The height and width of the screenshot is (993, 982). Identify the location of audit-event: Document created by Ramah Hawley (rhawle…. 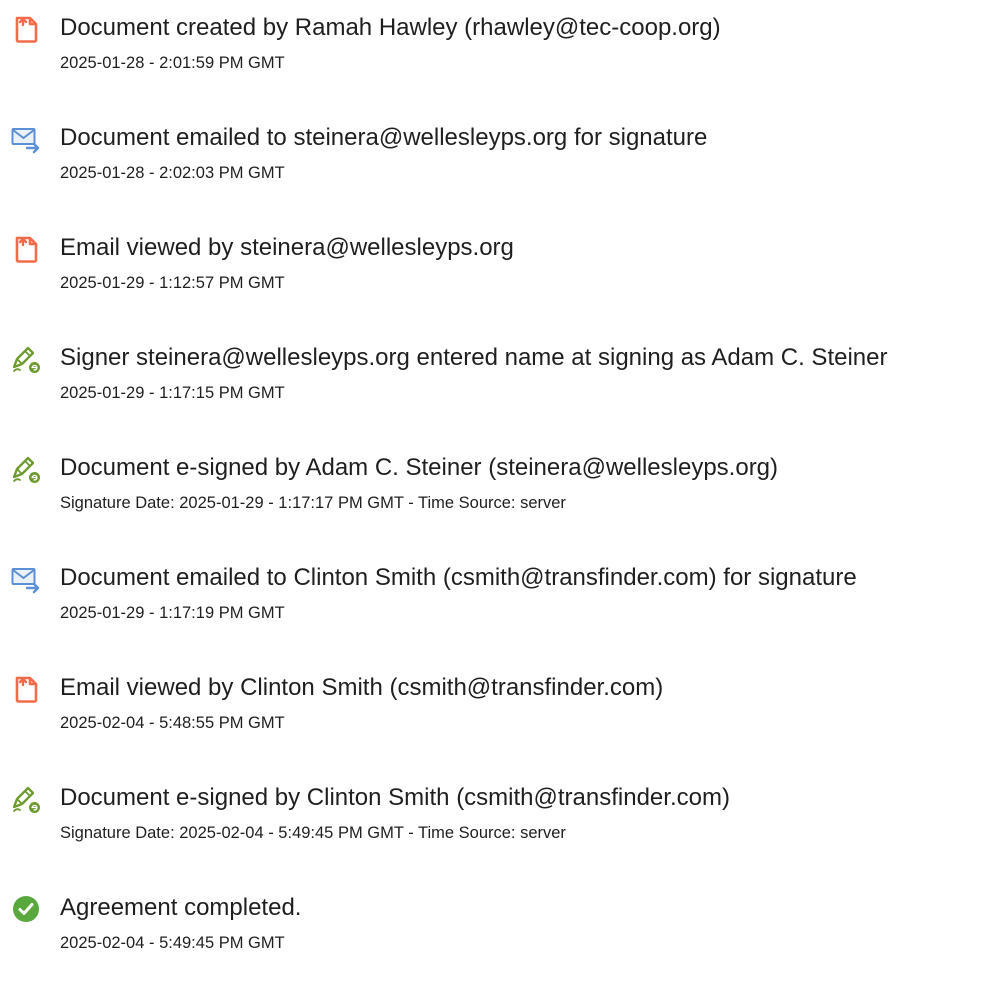
(491, 57).